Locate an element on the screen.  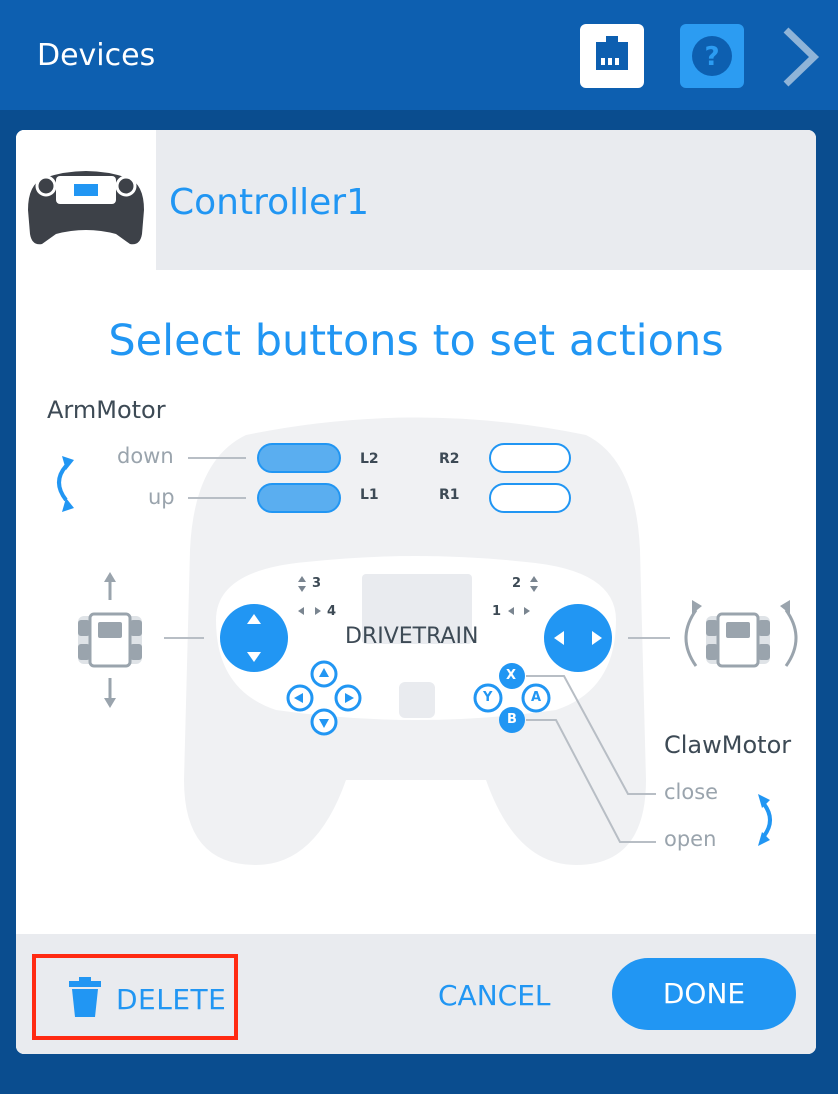
drivetrain-icon-right is located at coordinates (741, 634).